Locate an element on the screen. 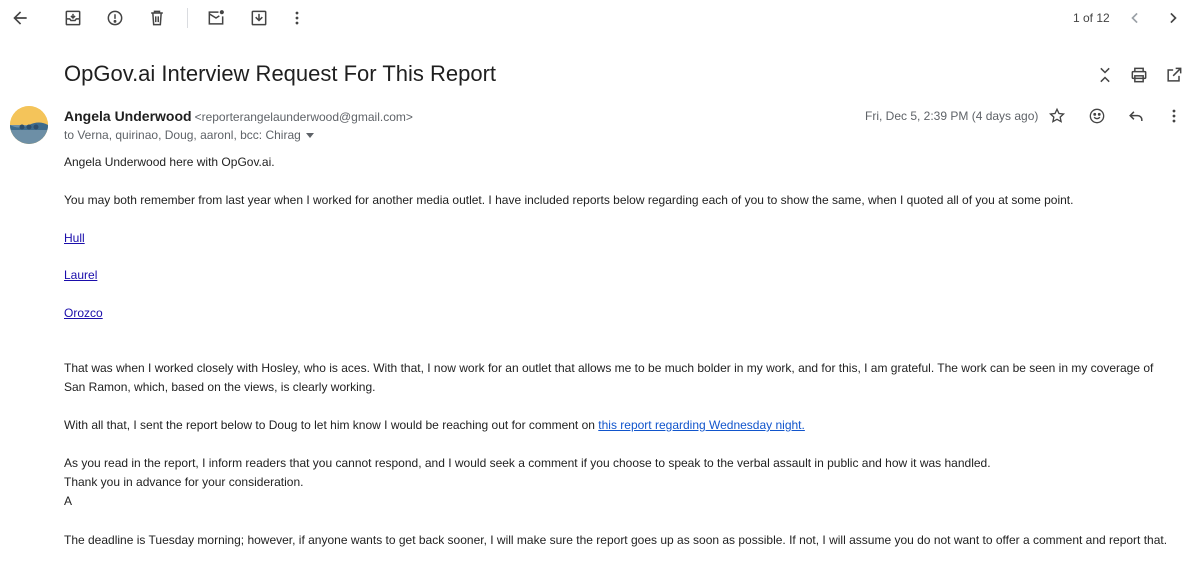  reply-icon is located at coordinates (1136, 116).